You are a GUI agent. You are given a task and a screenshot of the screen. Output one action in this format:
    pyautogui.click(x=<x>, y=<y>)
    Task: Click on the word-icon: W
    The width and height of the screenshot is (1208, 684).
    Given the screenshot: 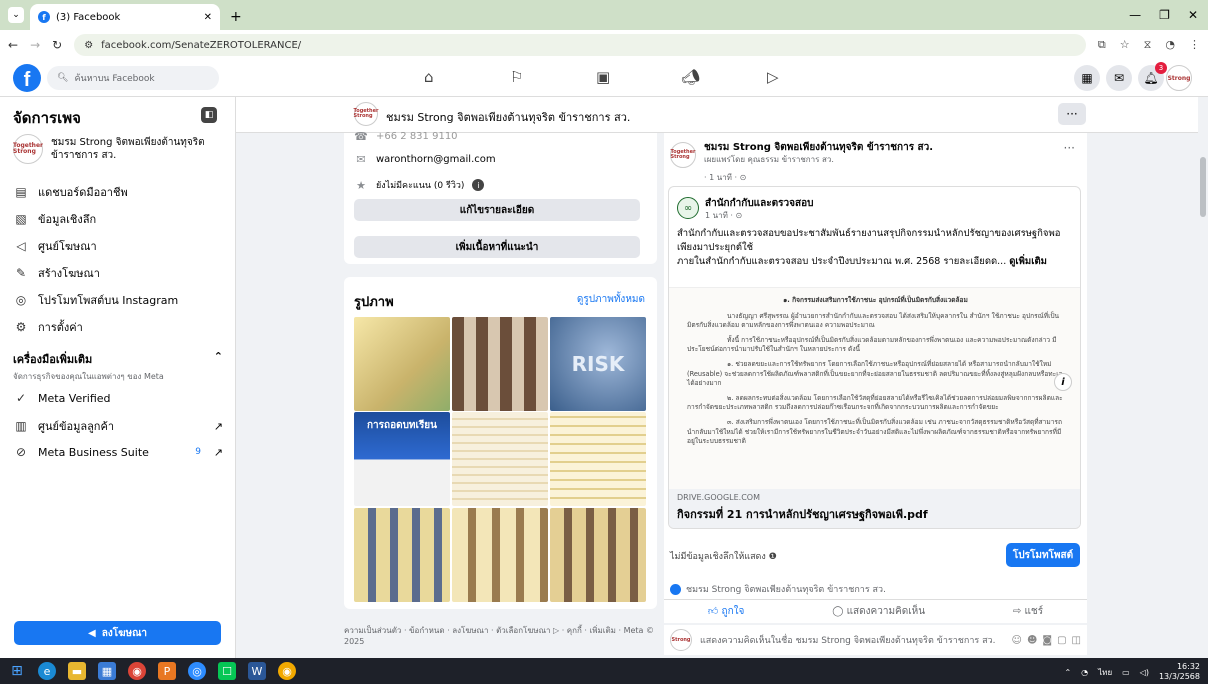 What is the action you would take?
    pyautogui.click(x=257, y=671)
    